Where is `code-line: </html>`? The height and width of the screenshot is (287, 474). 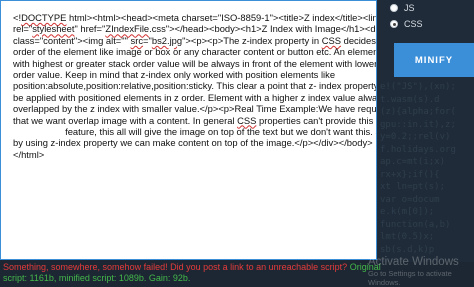
code-line: </html> is located at coordinates (29, 154).